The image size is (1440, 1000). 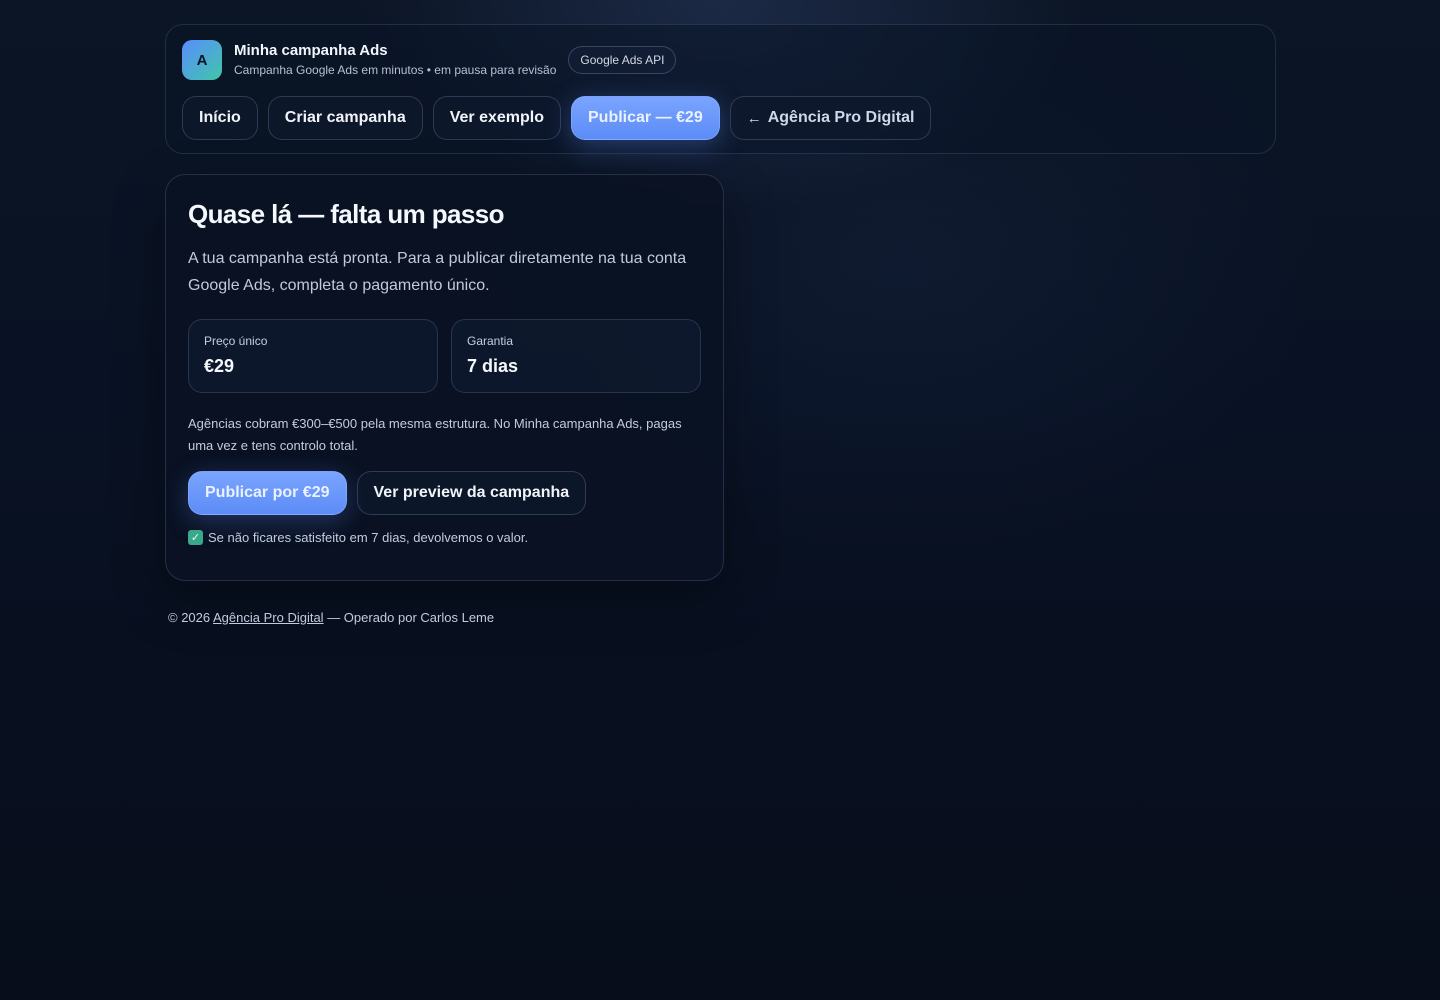 What do you see at coordinates (195, 537) in the screenshot?
I see `checkmark-icon: ✓` at bounding box center [195, 537].